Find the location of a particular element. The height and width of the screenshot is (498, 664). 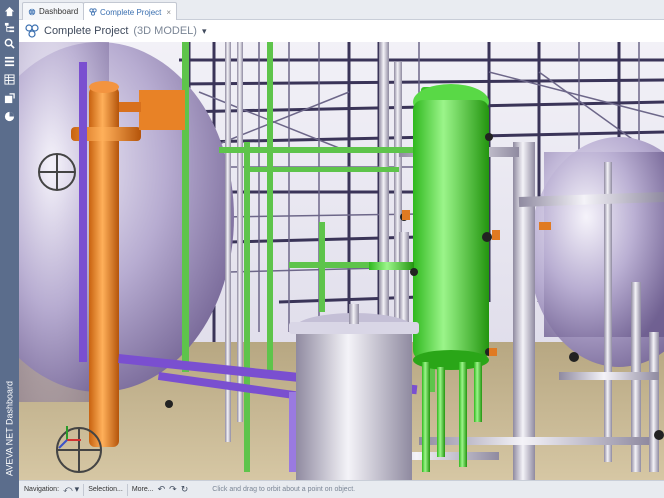

pie-chart-icon is located at coordinates (9, 116).